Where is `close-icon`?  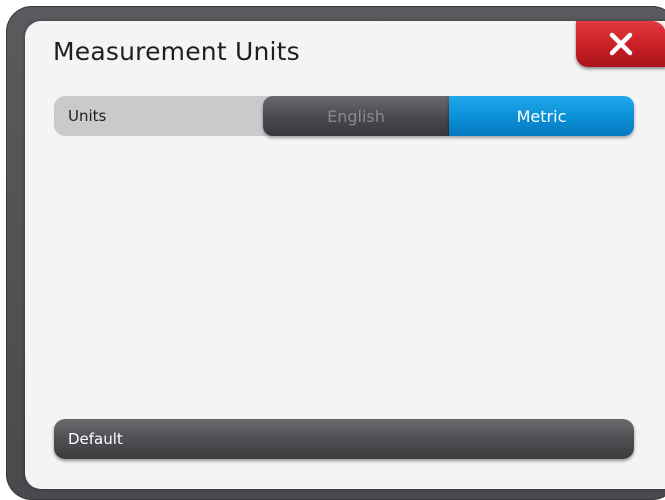
close-icon is located at coordinates (621, 44).